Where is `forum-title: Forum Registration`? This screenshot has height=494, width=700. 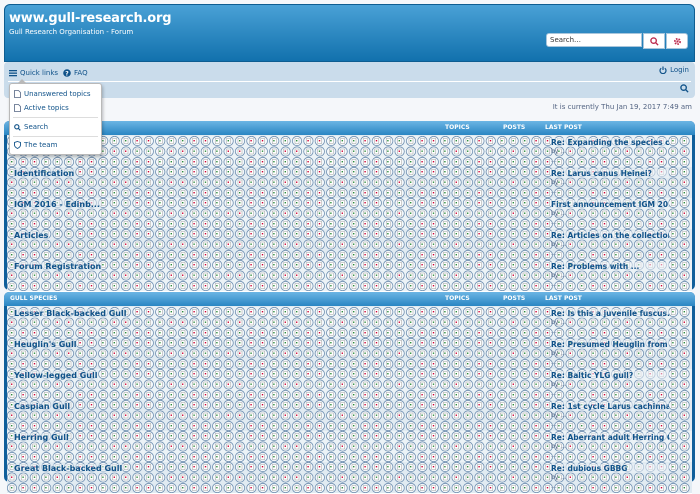
forum-title: Forum Registration is located at coordinates (57, 266).